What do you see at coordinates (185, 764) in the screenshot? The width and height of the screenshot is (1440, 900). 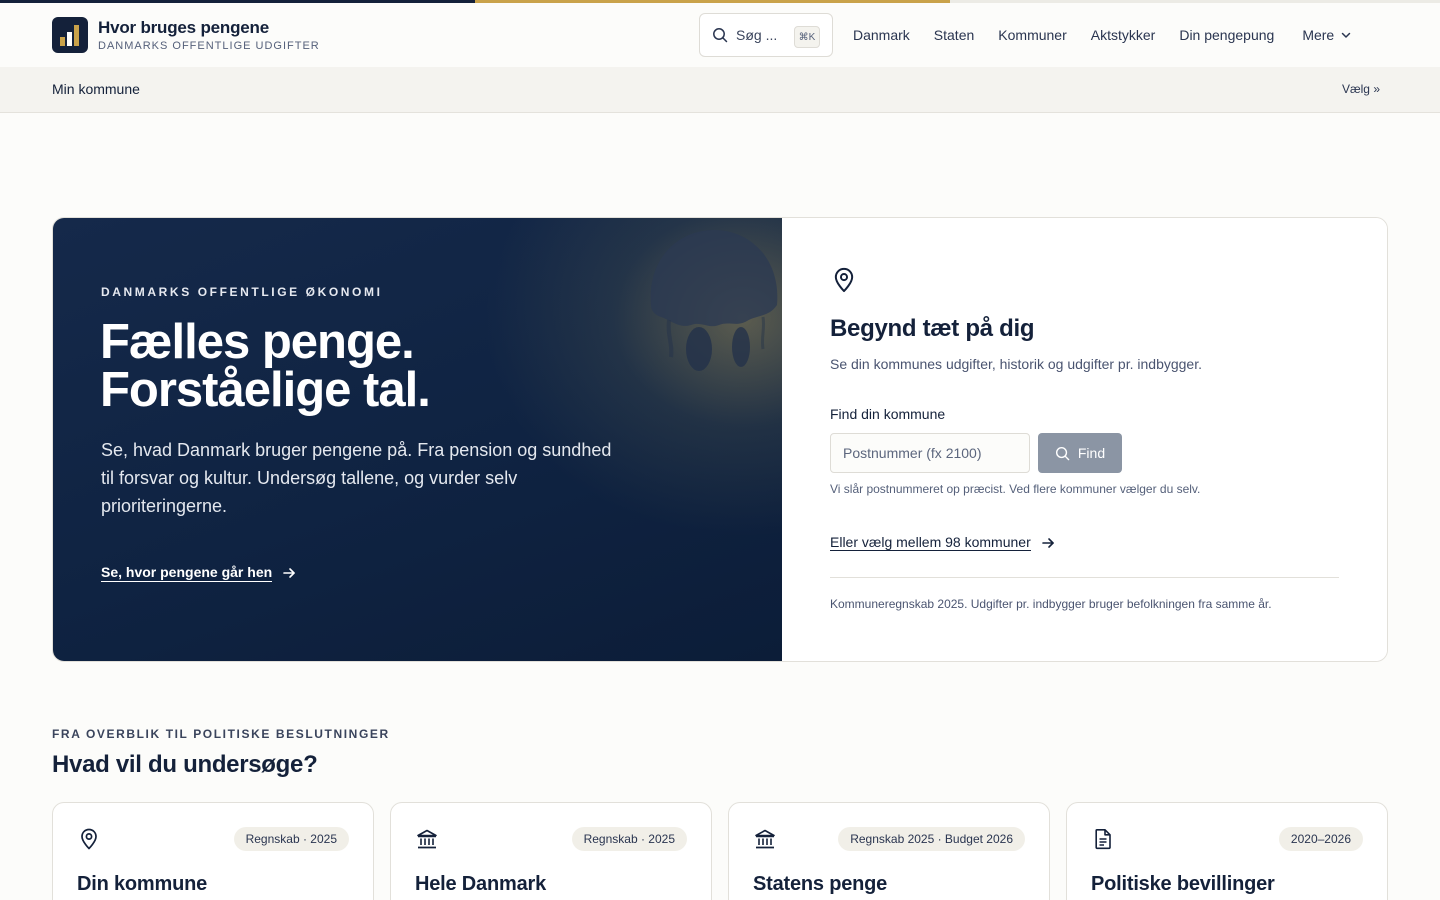 I see `section-title: Hvad vil du undersøge?` at bounding box center [185, 764].